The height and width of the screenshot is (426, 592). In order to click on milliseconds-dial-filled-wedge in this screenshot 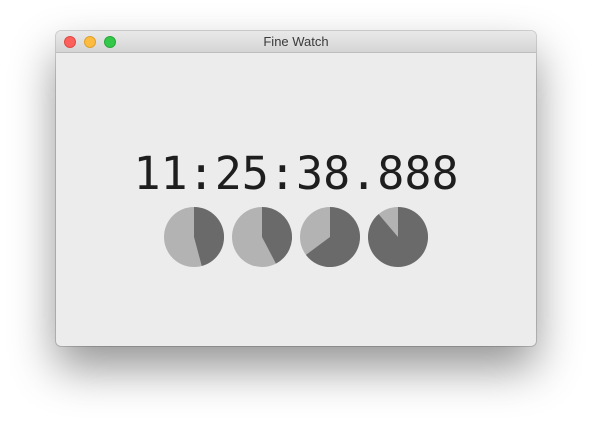, I will do `click(398, 237)`.